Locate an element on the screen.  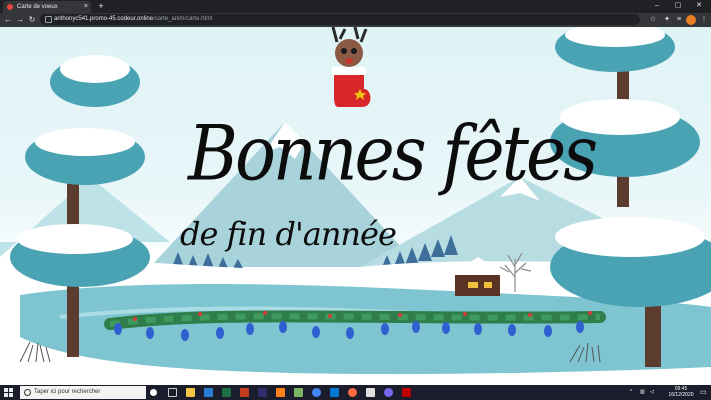
lock-icon is located at coordinates (48, 19).